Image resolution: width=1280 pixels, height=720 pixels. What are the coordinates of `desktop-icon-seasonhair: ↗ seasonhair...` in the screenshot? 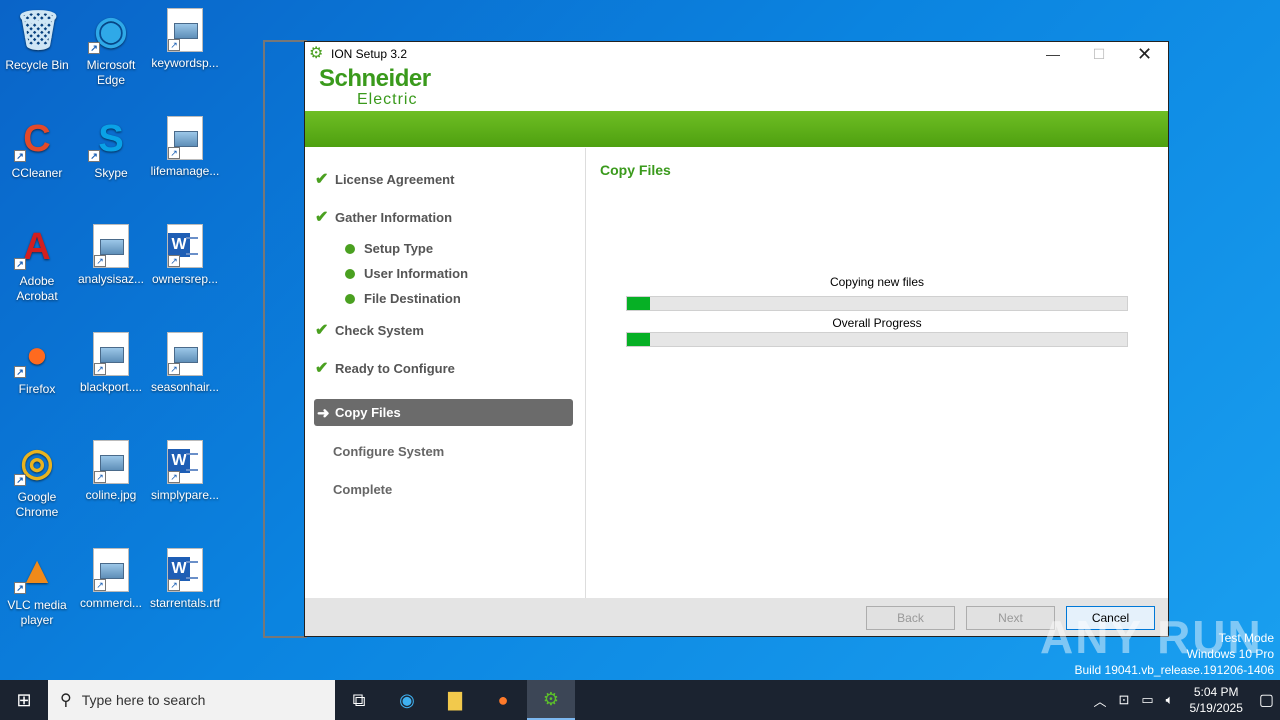 It's located at (185, 363).